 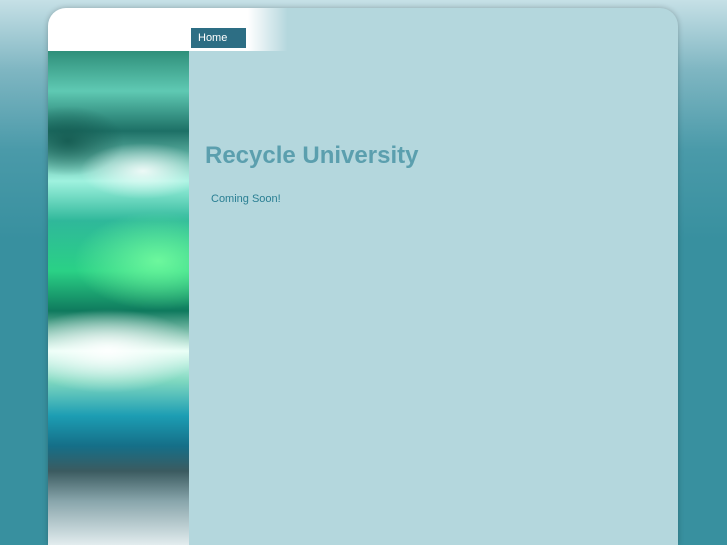 I want to click on coming-soon-text: Coming Soon!, so click(x=246, y=199).